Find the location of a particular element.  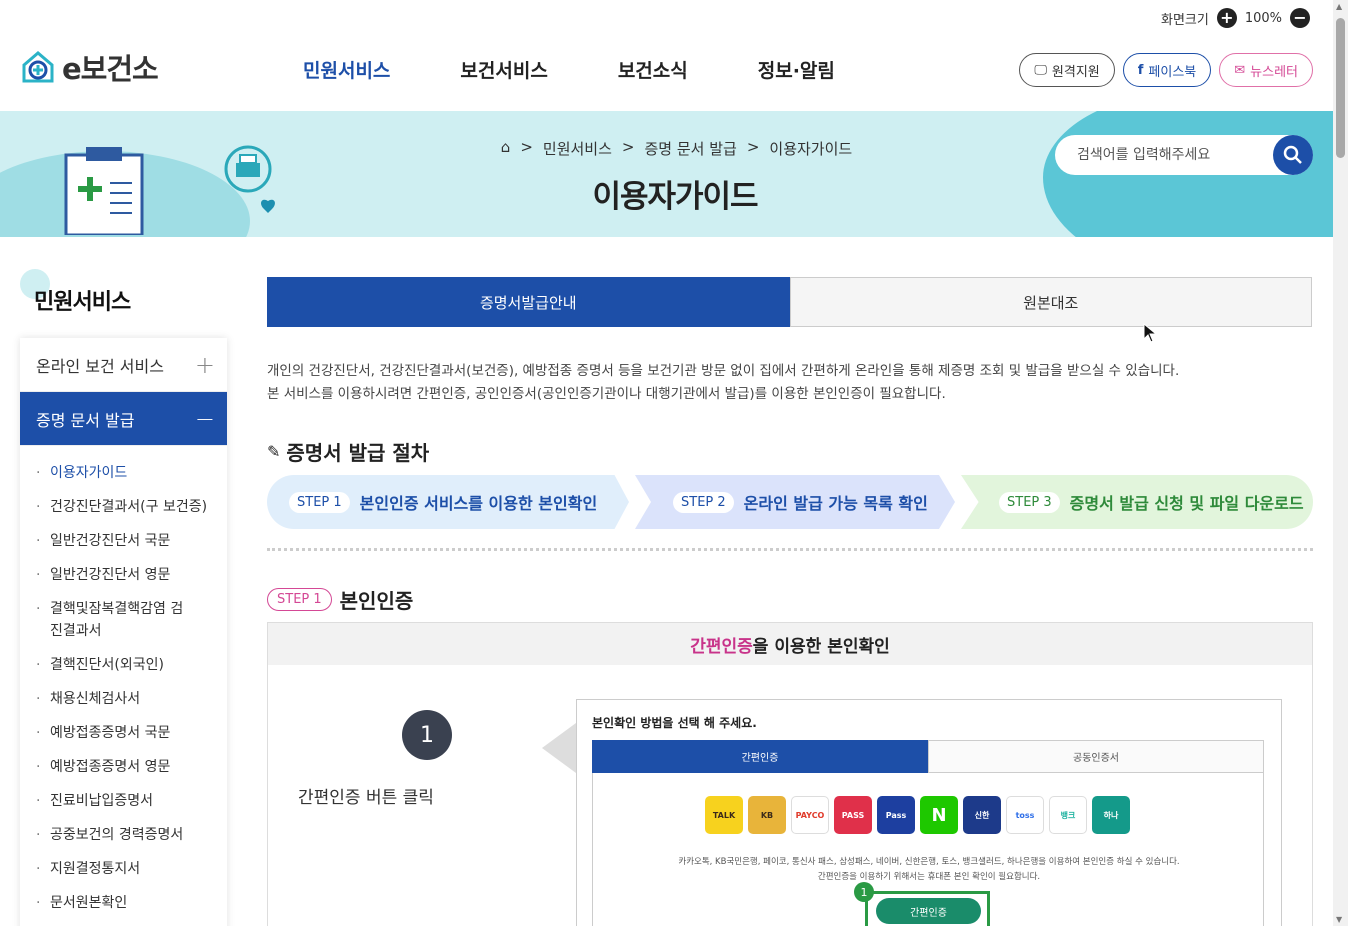

step-label: 증명서 발급 신청 및 파일 다운로드 is located at coordinates (1186, 503).